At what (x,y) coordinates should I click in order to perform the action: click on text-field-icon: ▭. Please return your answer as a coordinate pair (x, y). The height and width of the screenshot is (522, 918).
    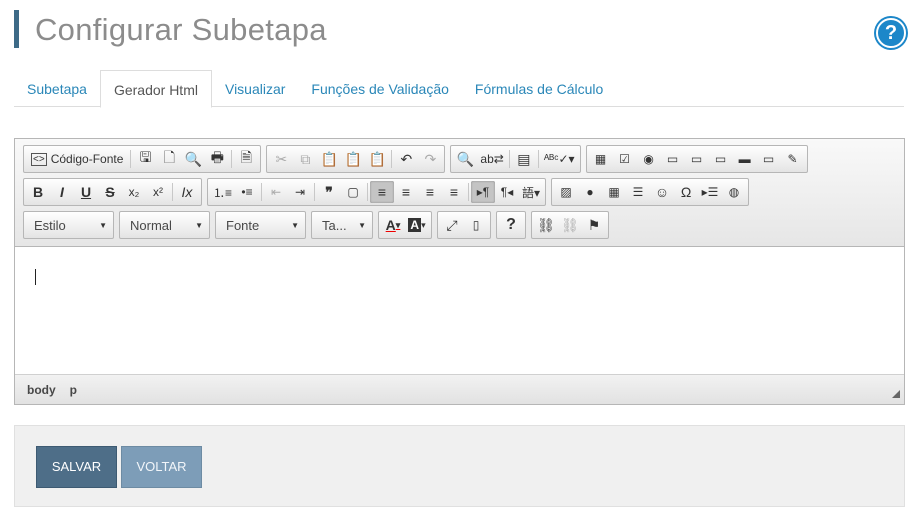
    Looking at the image, I should click on (673, 159).